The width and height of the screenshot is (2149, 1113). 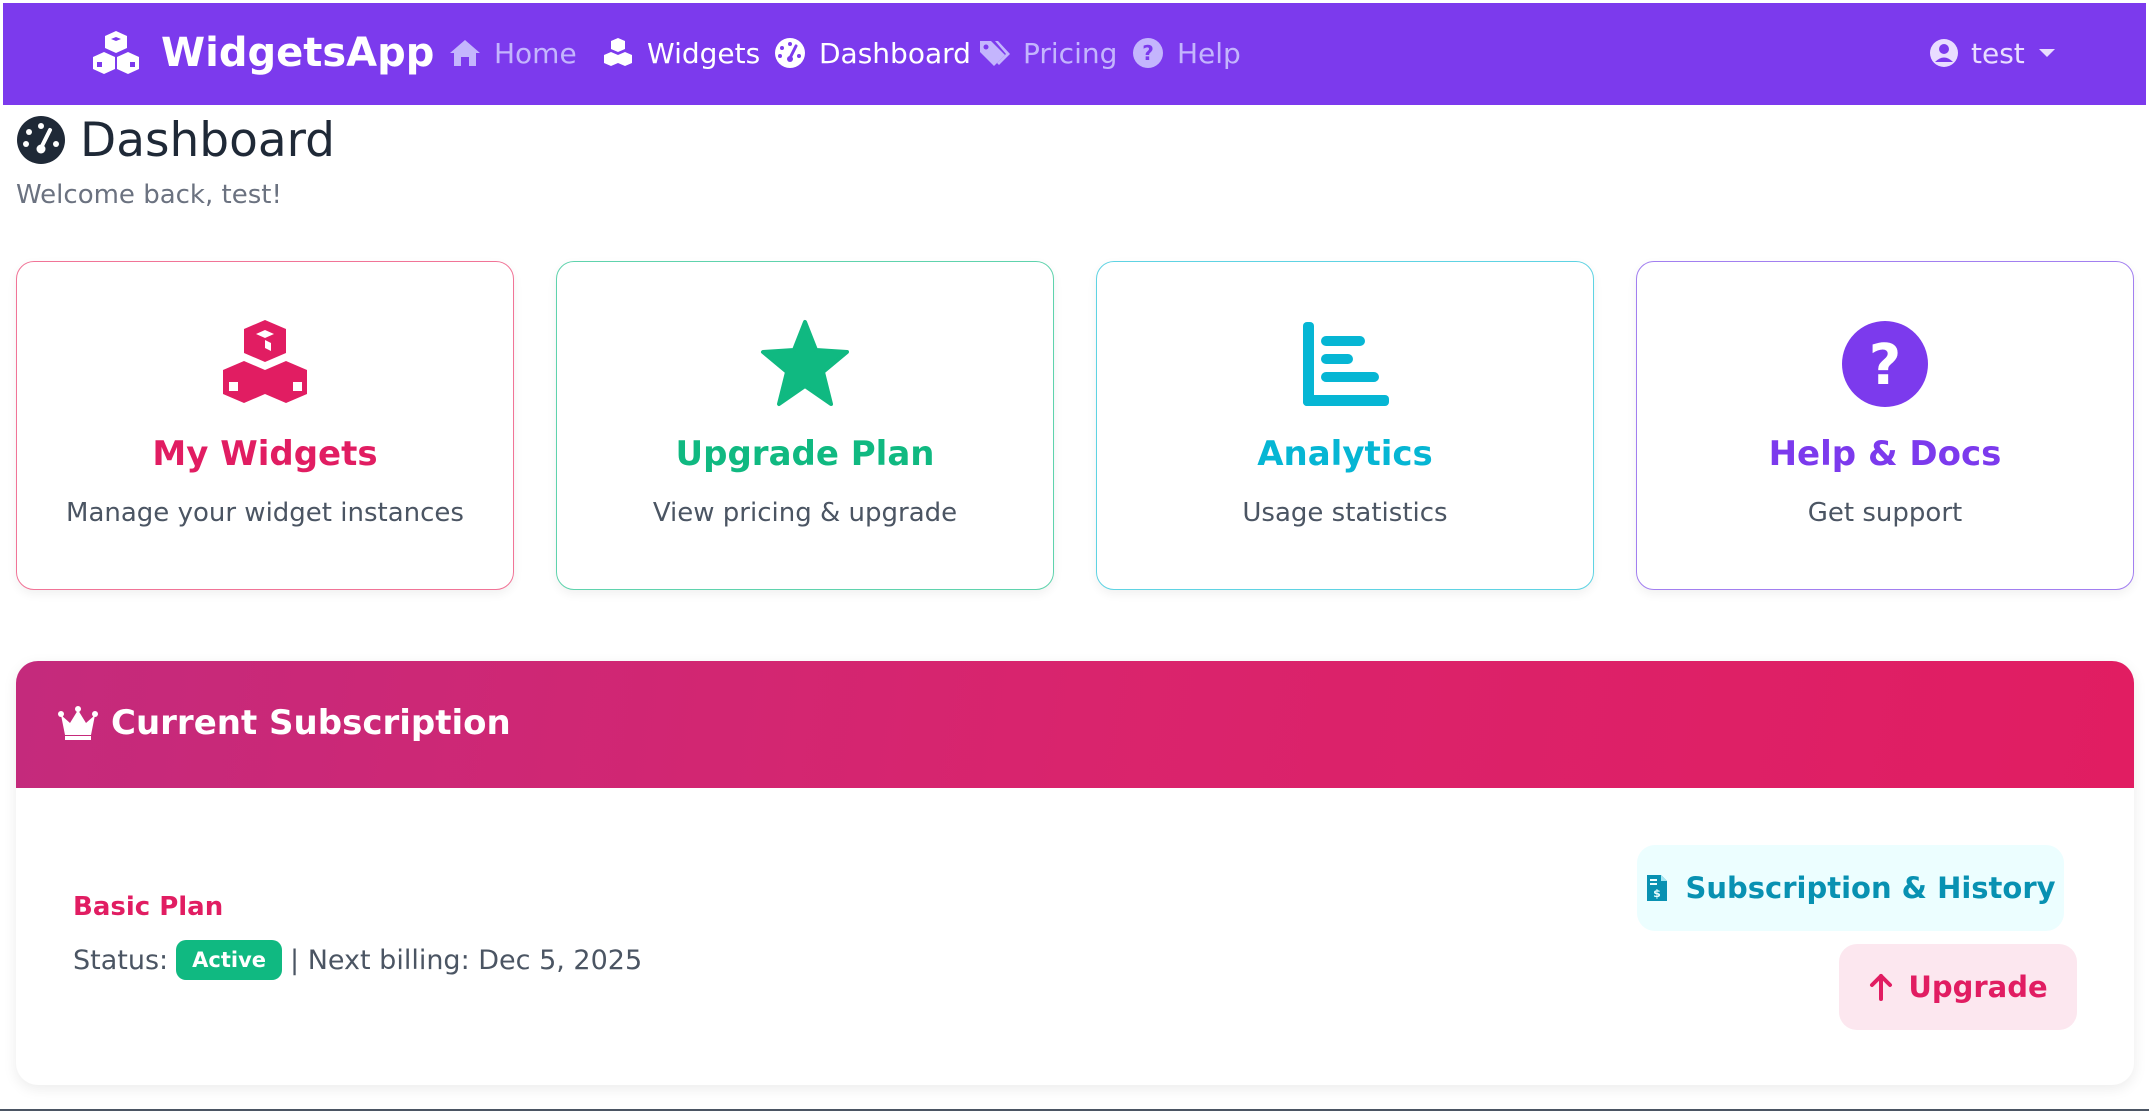 I want to click on nav-help: ? Help, so click(x=1186, y=53).